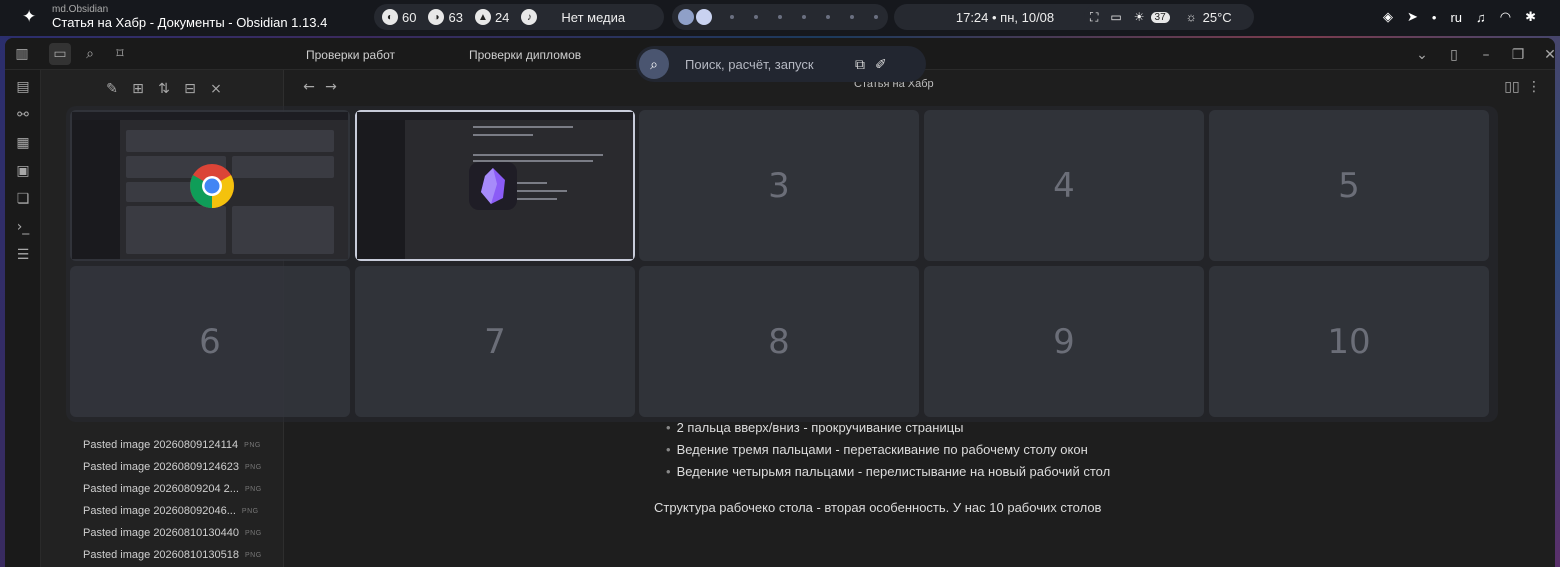 The image size is (1560, 567). Describe the element at coordinates (1512, 87) in the screenshot. I see `reading-view-icon: ▯▯` at that location.